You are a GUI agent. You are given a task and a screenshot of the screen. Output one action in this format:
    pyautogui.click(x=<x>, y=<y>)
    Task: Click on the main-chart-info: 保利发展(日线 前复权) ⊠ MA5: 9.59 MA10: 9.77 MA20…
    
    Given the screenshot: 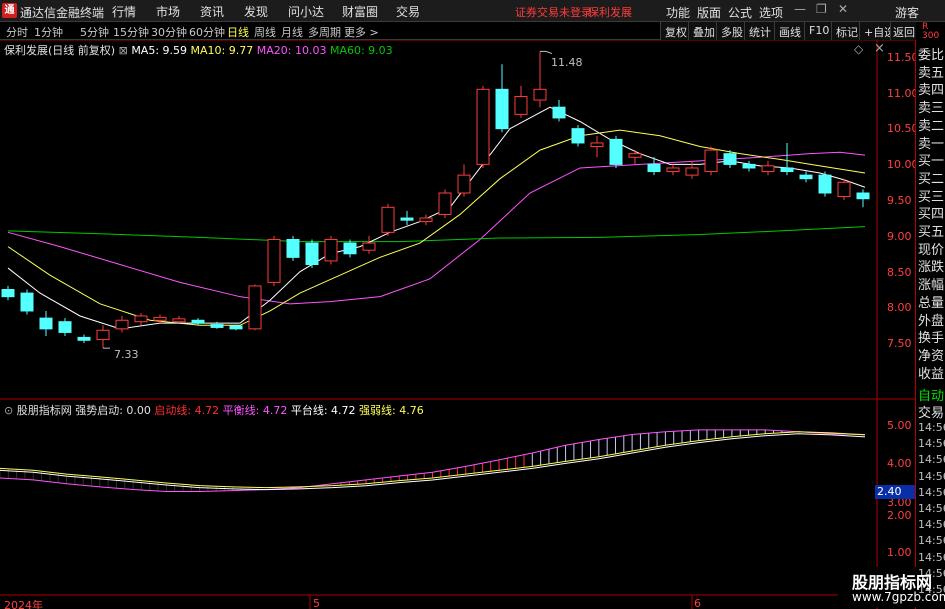 What is the action you would take?
    pyautogui.click(x=198, y=50)
    